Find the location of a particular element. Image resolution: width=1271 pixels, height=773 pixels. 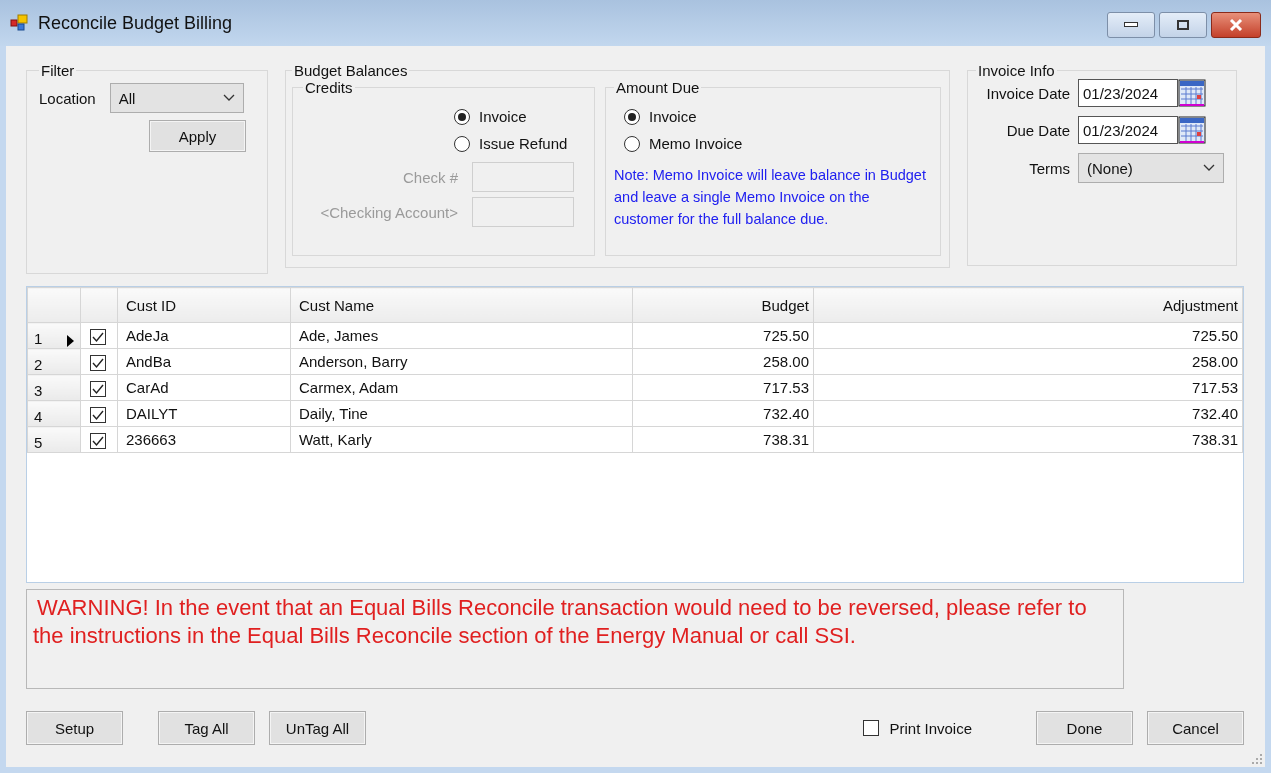

field-label: <Checking Account> is located at coordinates (389, 212).